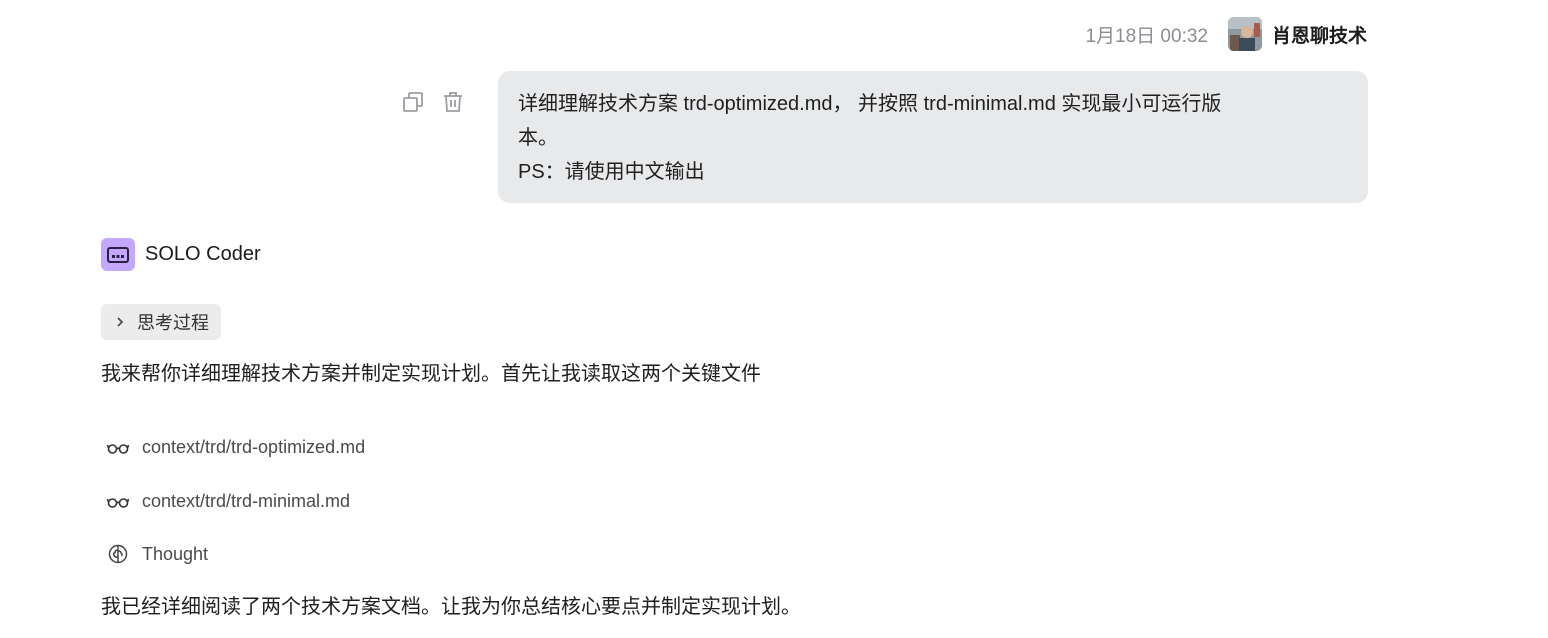  Describe the element at coordinates (175, 553) in the screenshot. I see `thought-label: Thought` at that location.